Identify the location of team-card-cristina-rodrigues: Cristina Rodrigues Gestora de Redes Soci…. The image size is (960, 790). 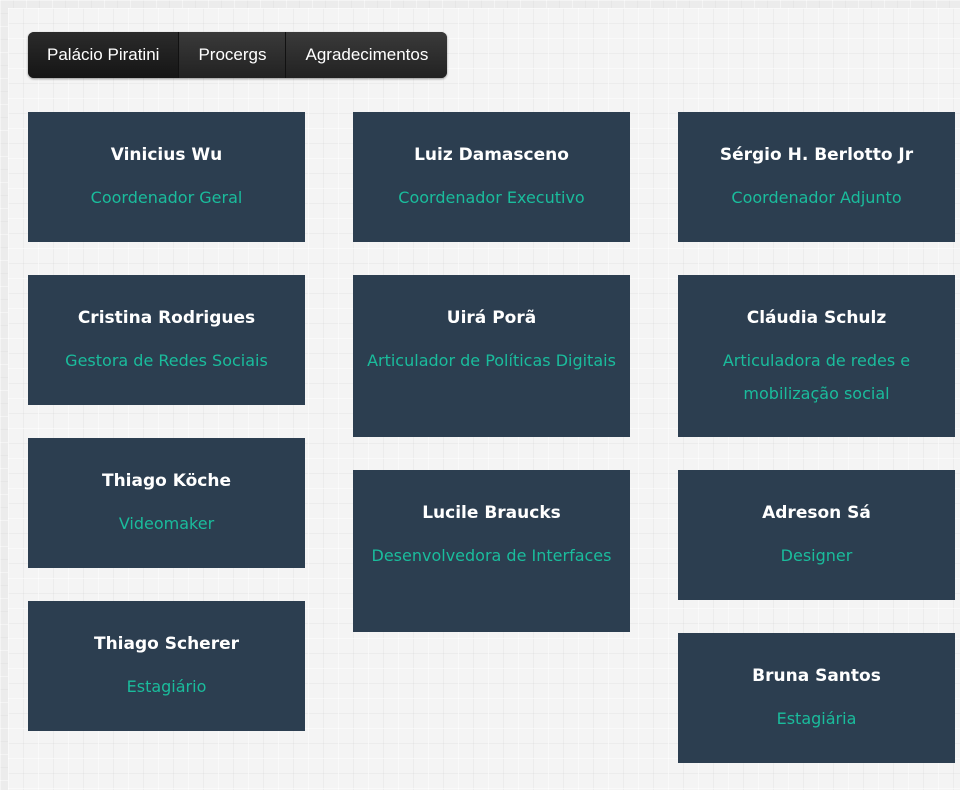
(166, 340).